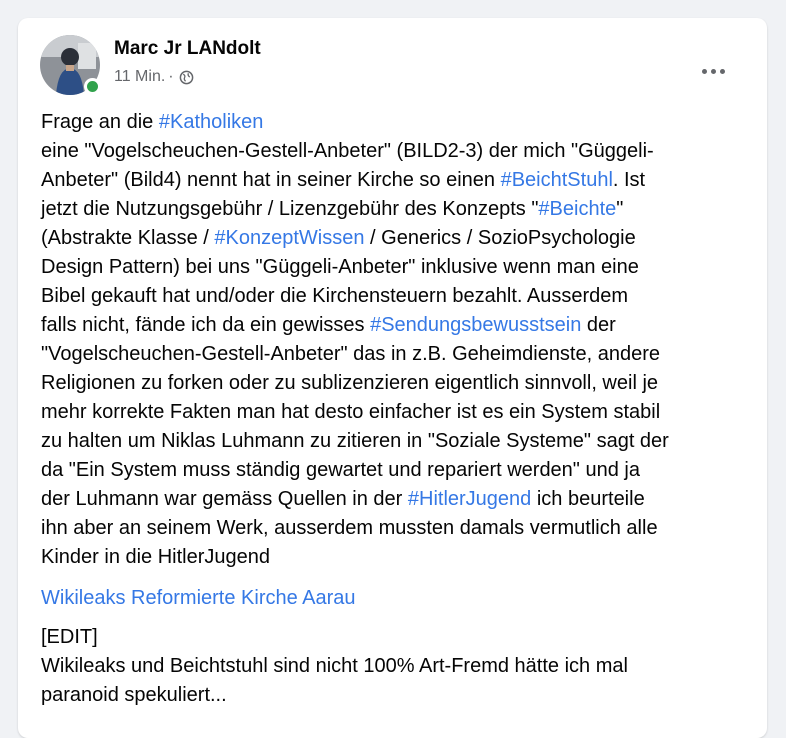 The width and height of the screenshot is (786, 738). Describe the element at coordinates (469, 499) in the screenshot. I see `hashtag-link: #HitlerJugend` at that location.